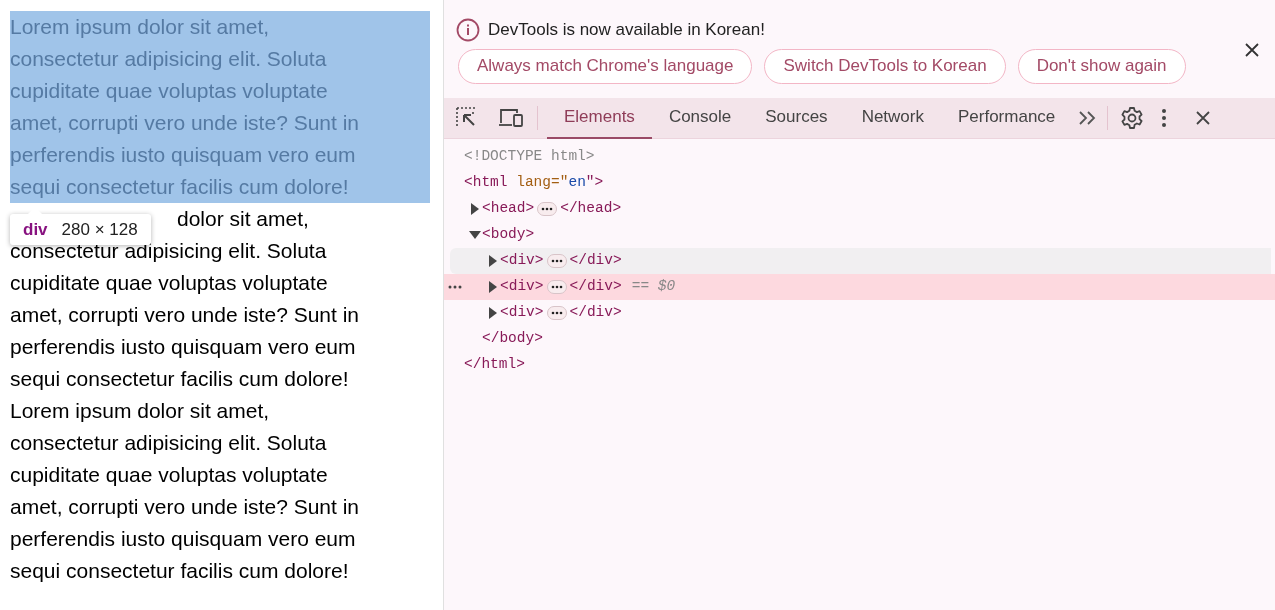 The height and width of the screenshot is (610, 1275). I want to click on tag-text: <html lang="en">, so click(534, 183).